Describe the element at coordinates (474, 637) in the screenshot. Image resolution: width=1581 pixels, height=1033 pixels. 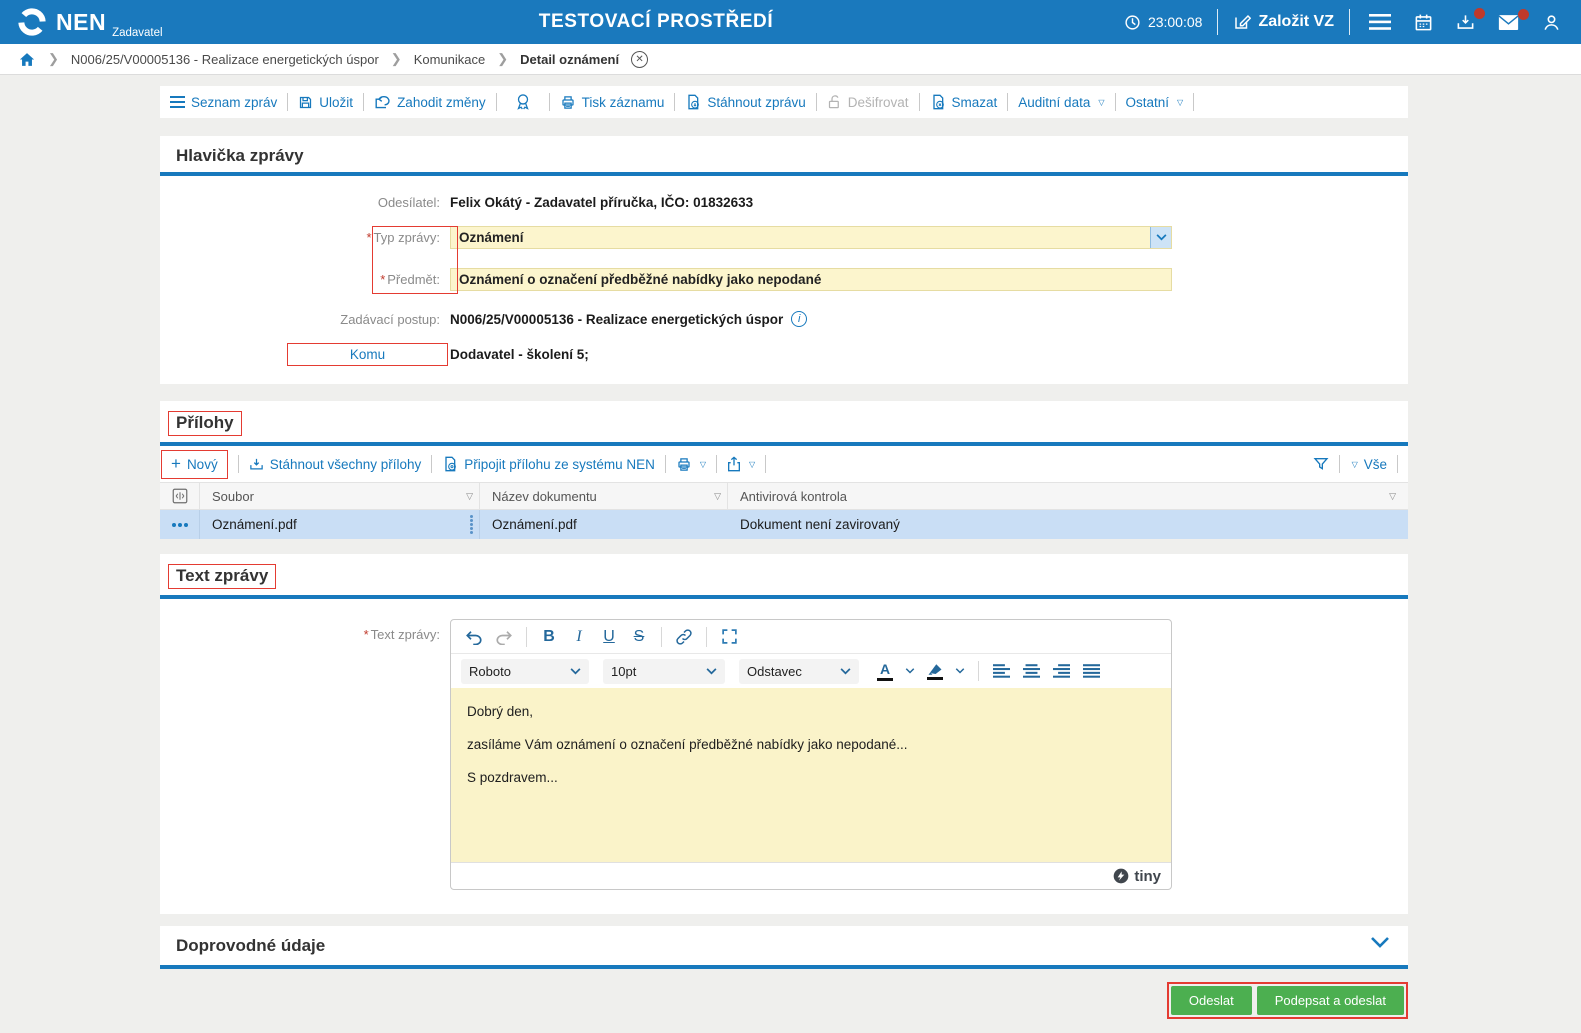
I see `undo-button` at that location.